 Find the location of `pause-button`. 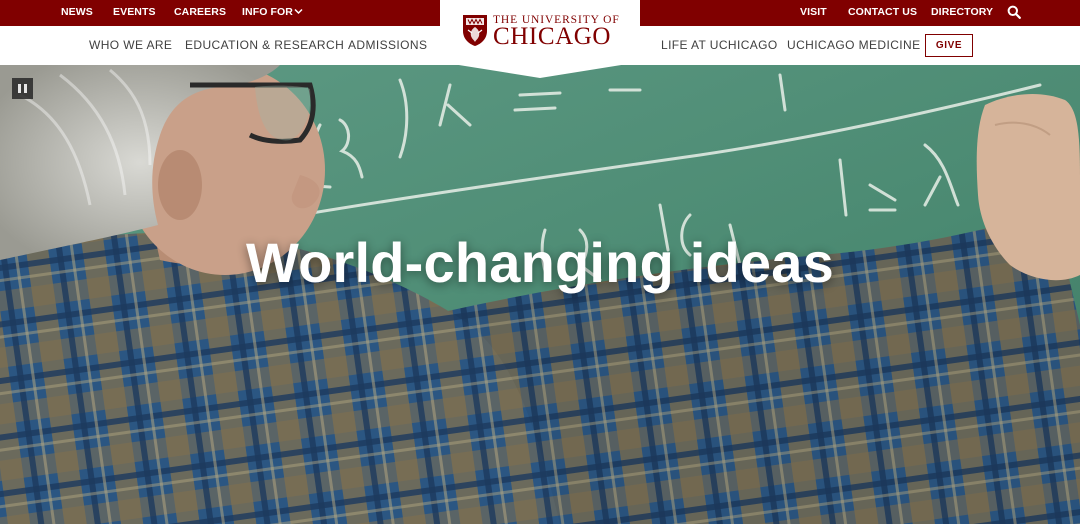

pause-button is located at coordinates (22, 88).